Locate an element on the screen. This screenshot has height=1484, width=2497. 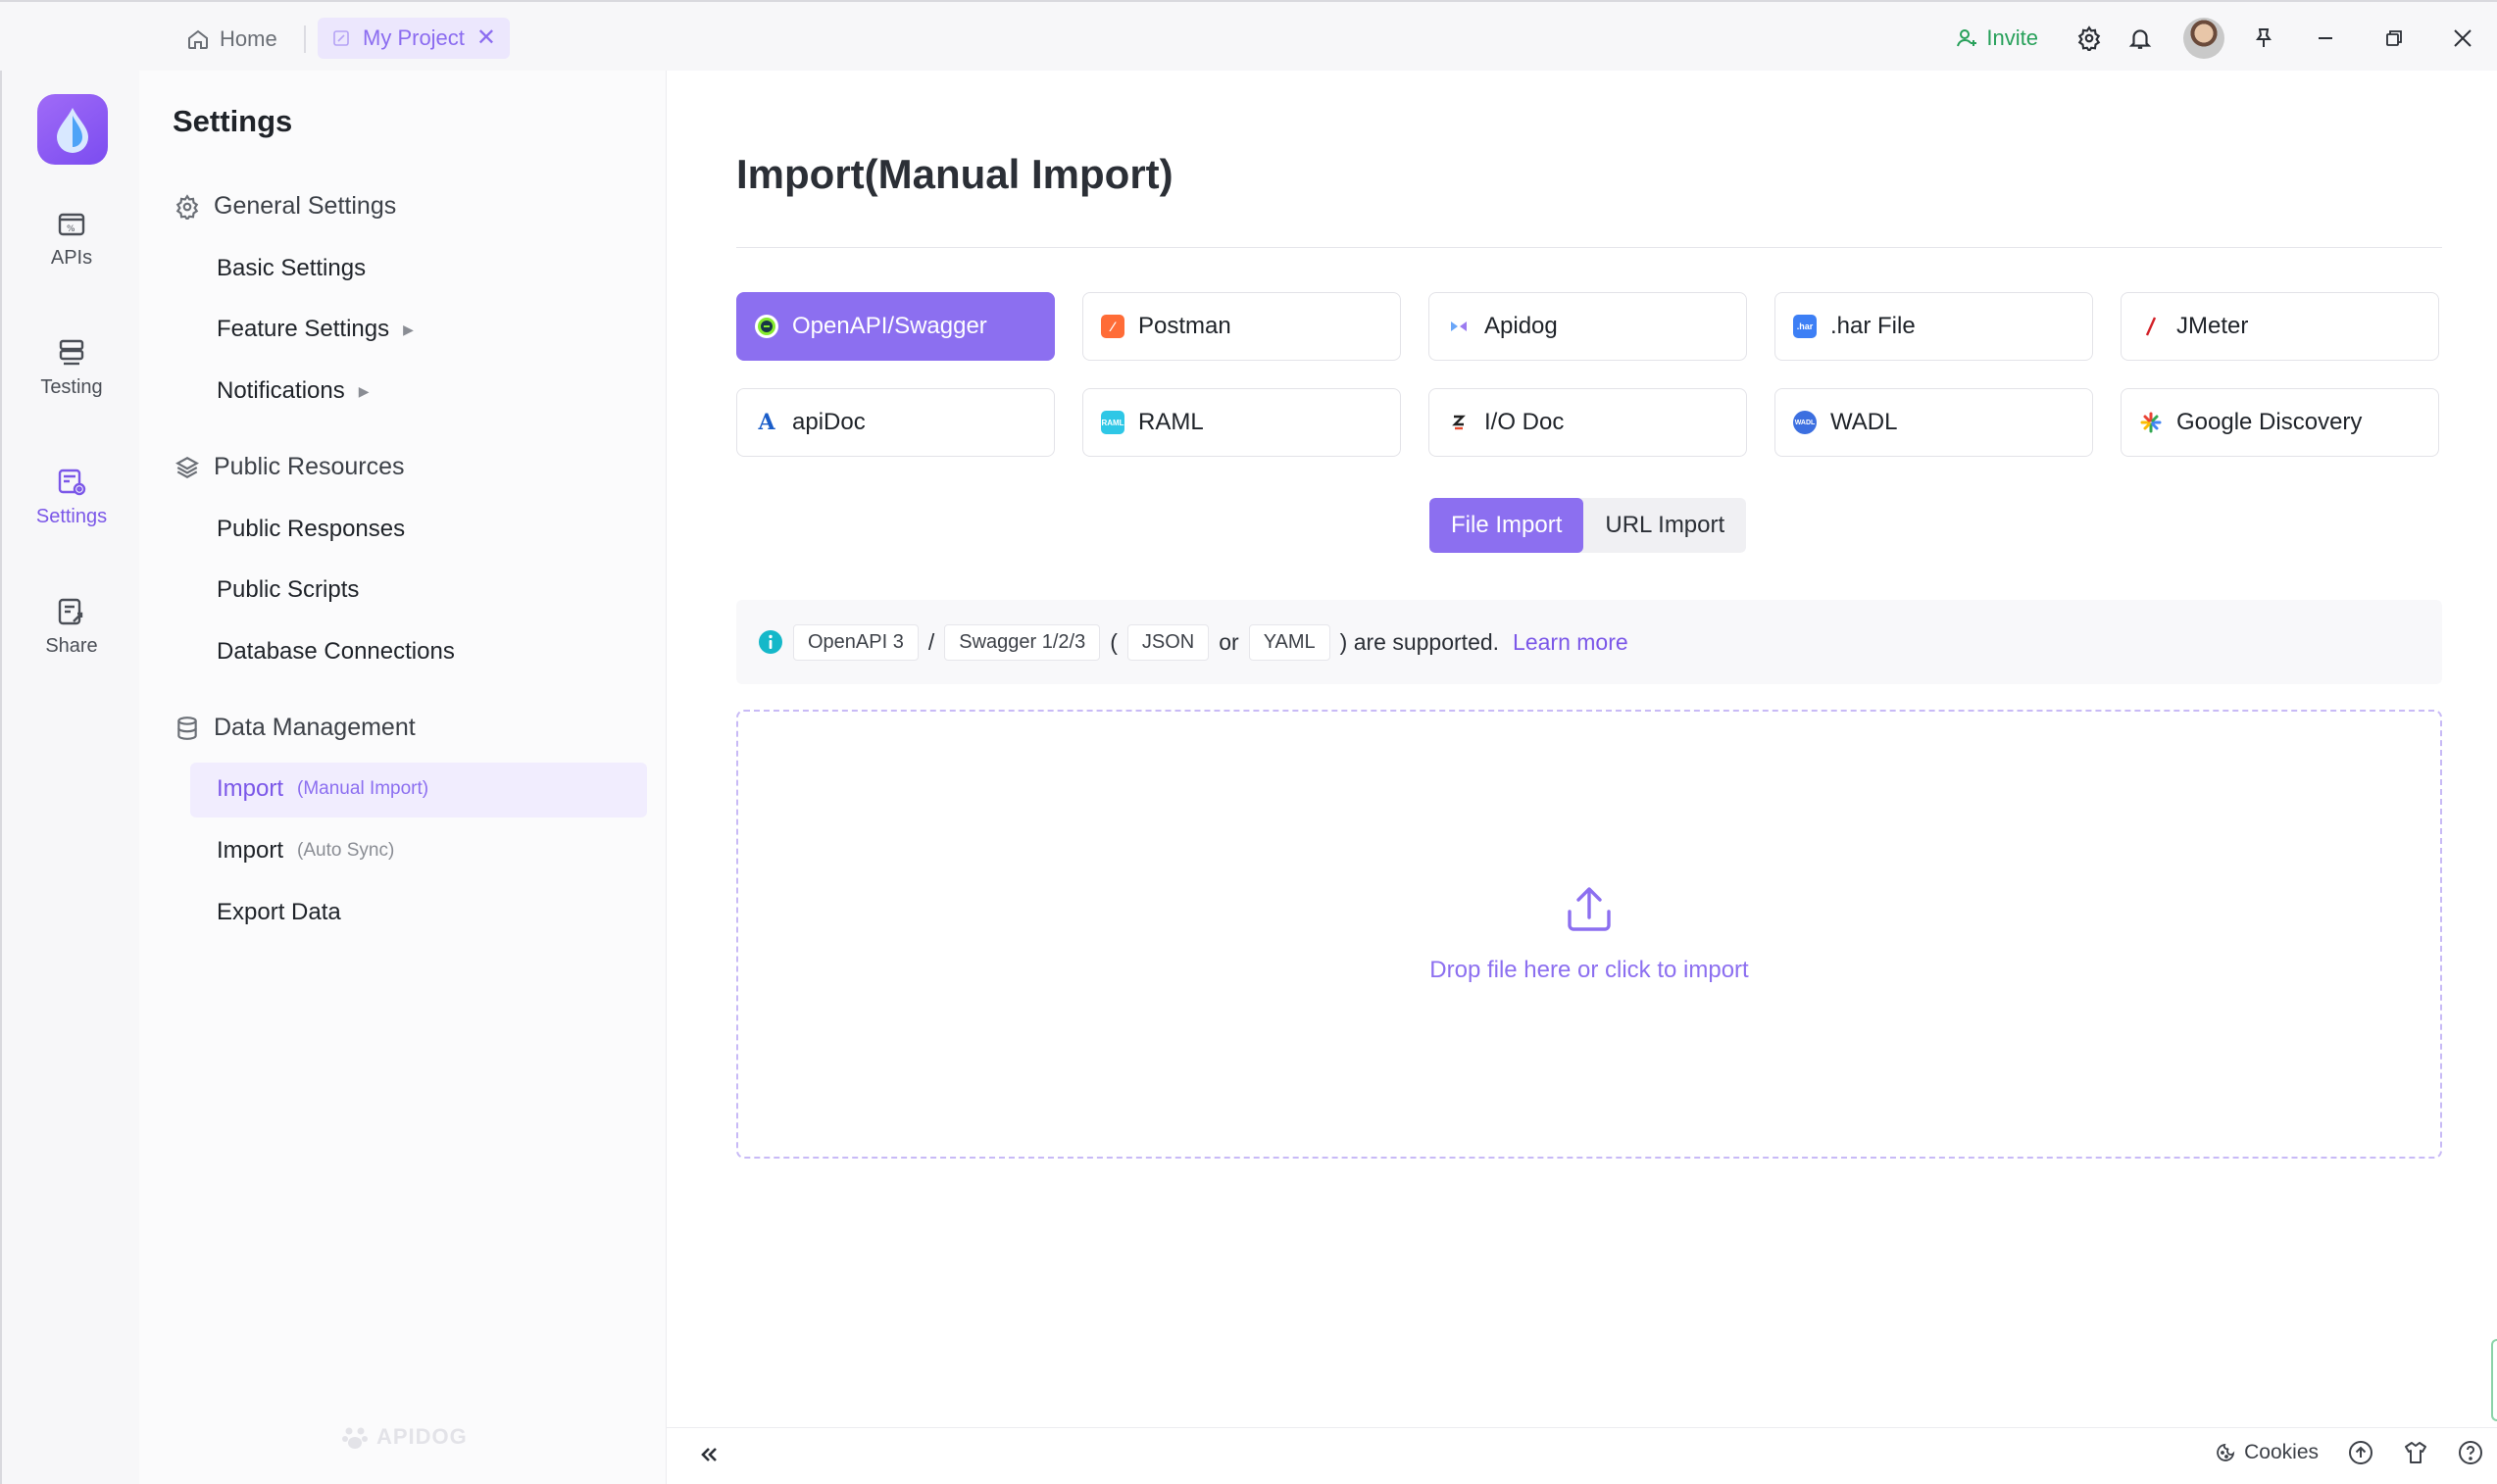
sidebar-item-export-data: Export Data is located at coordinates (279, 912).